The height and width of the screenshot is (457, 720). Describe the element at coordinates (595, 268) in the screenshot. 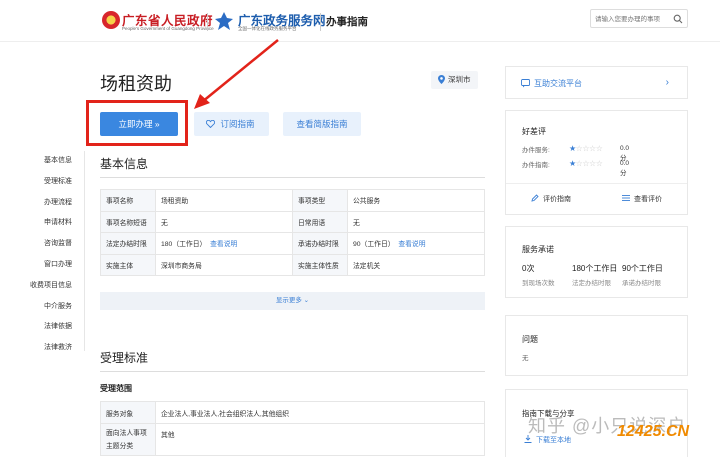

I see `promise-value: 180个工作日` at that location.